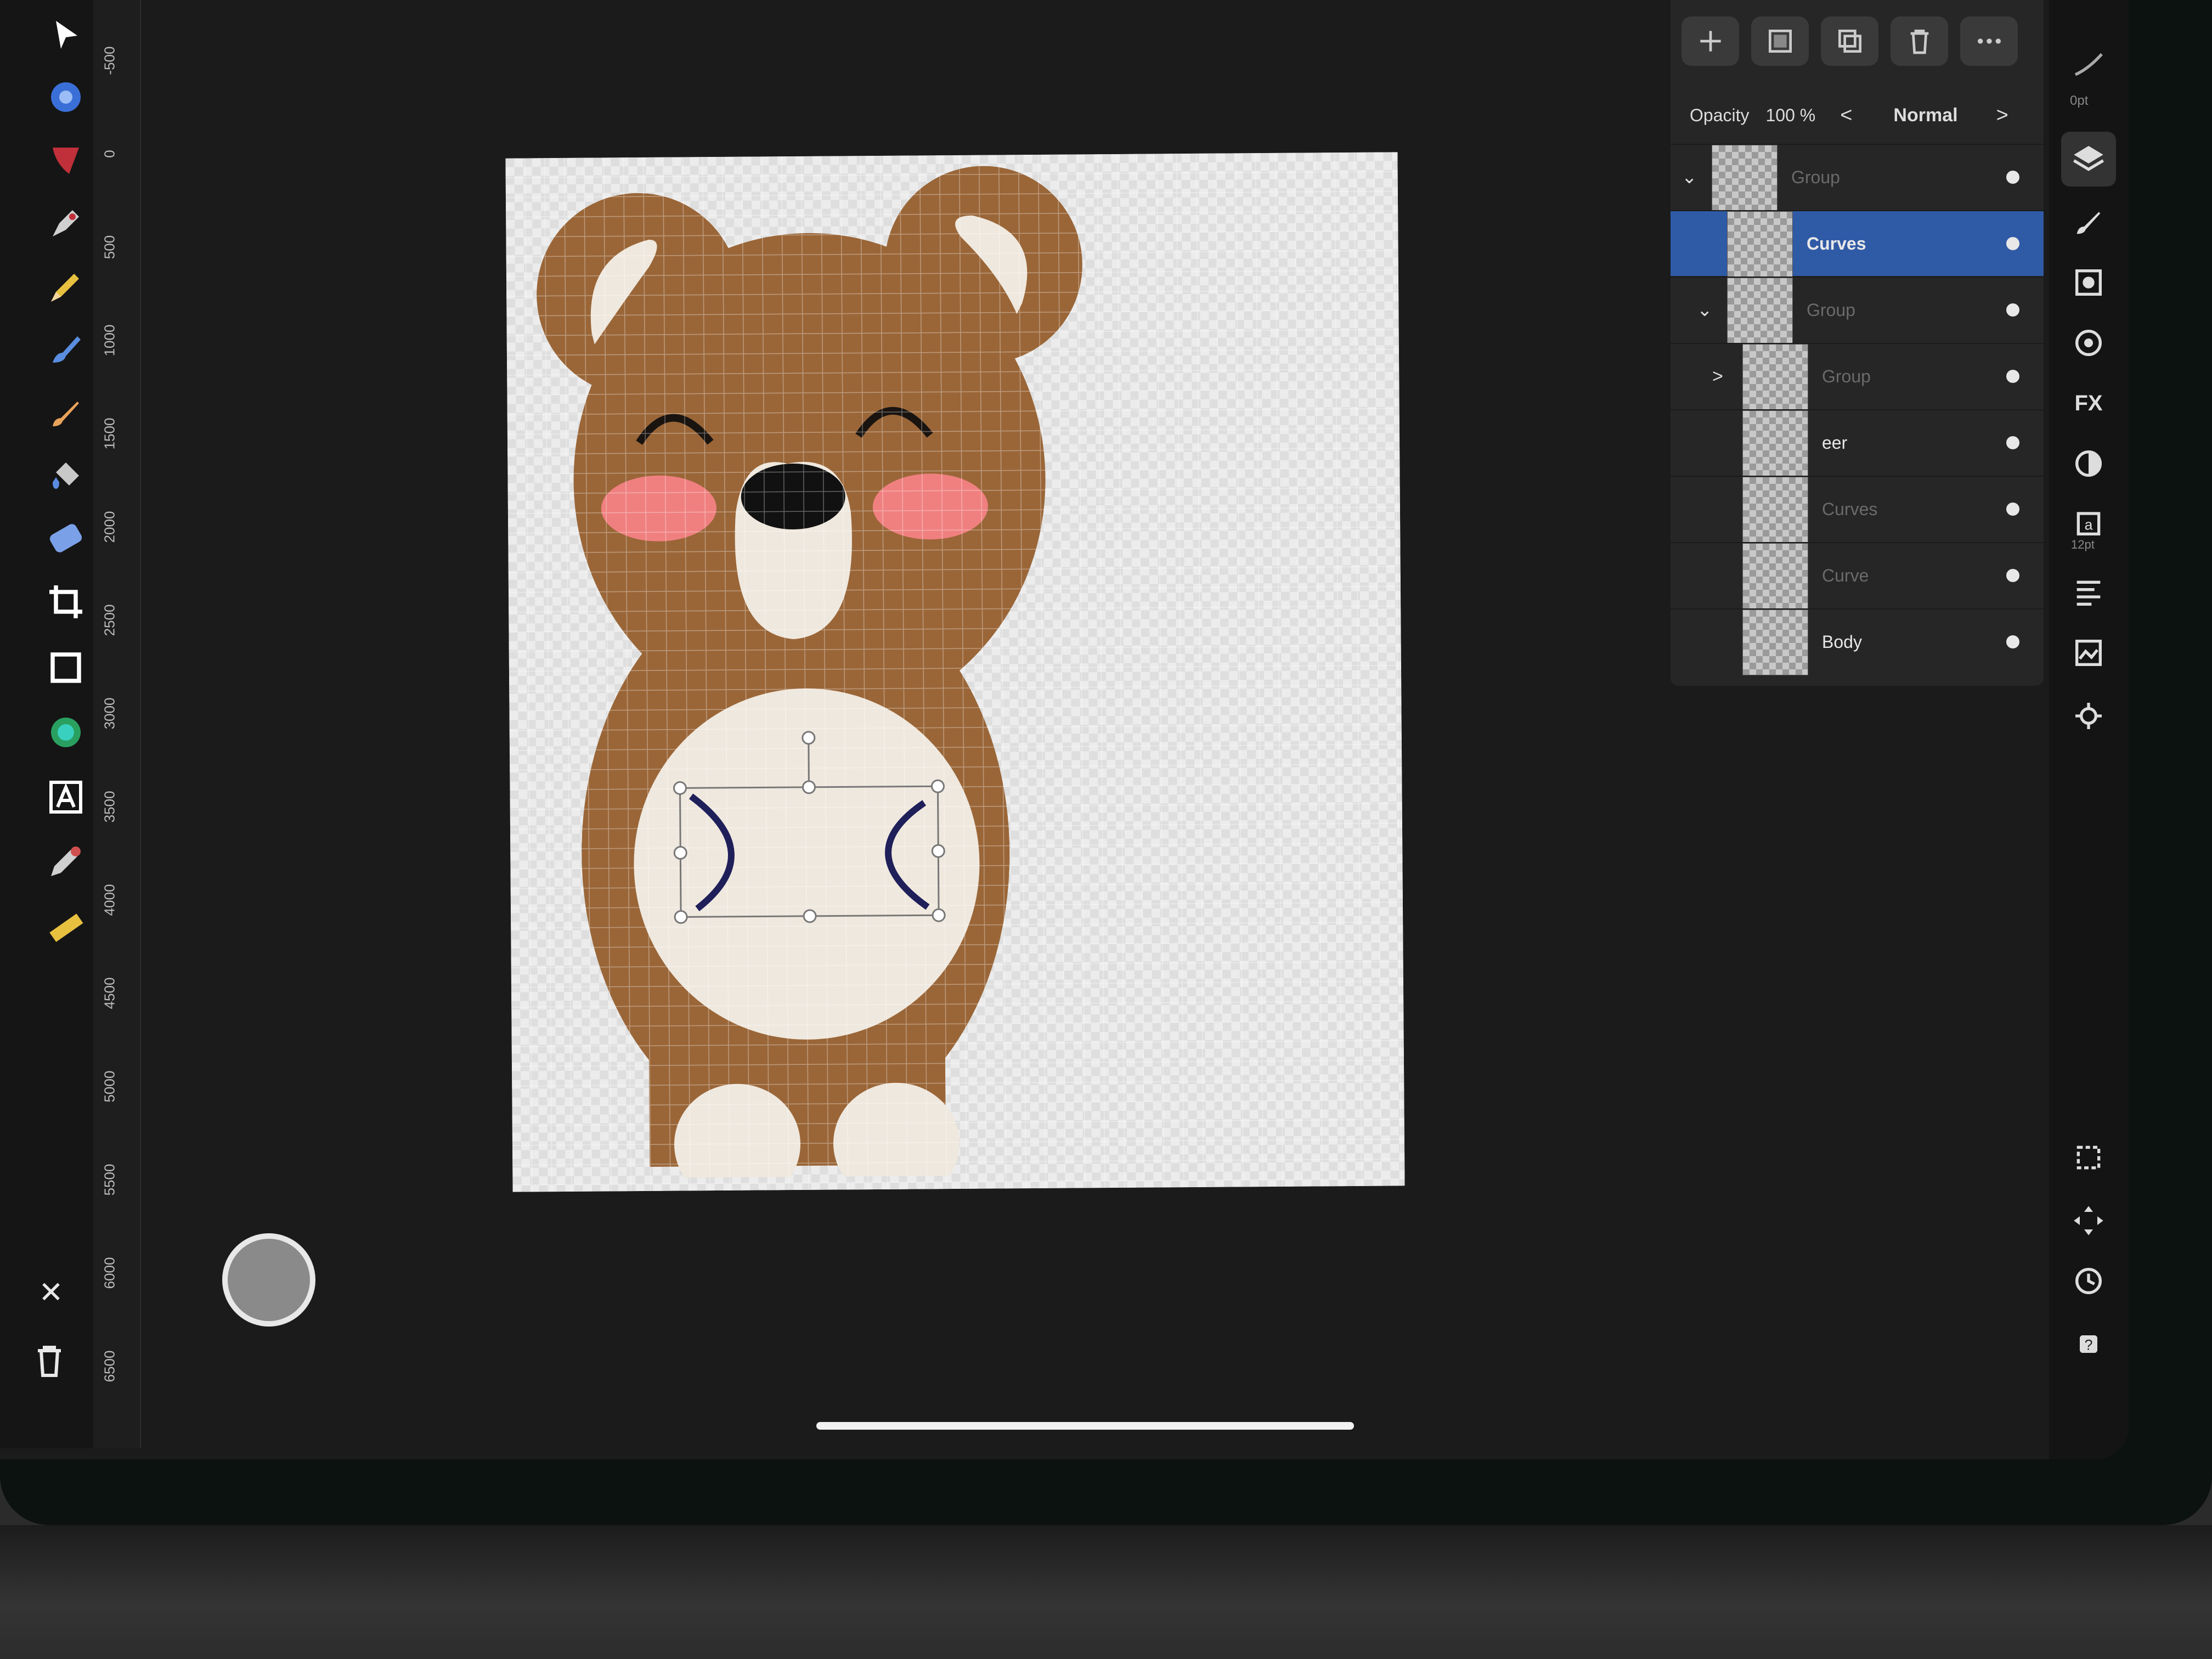  I want to click on ruler-mark: 4000, so click(110, 900).